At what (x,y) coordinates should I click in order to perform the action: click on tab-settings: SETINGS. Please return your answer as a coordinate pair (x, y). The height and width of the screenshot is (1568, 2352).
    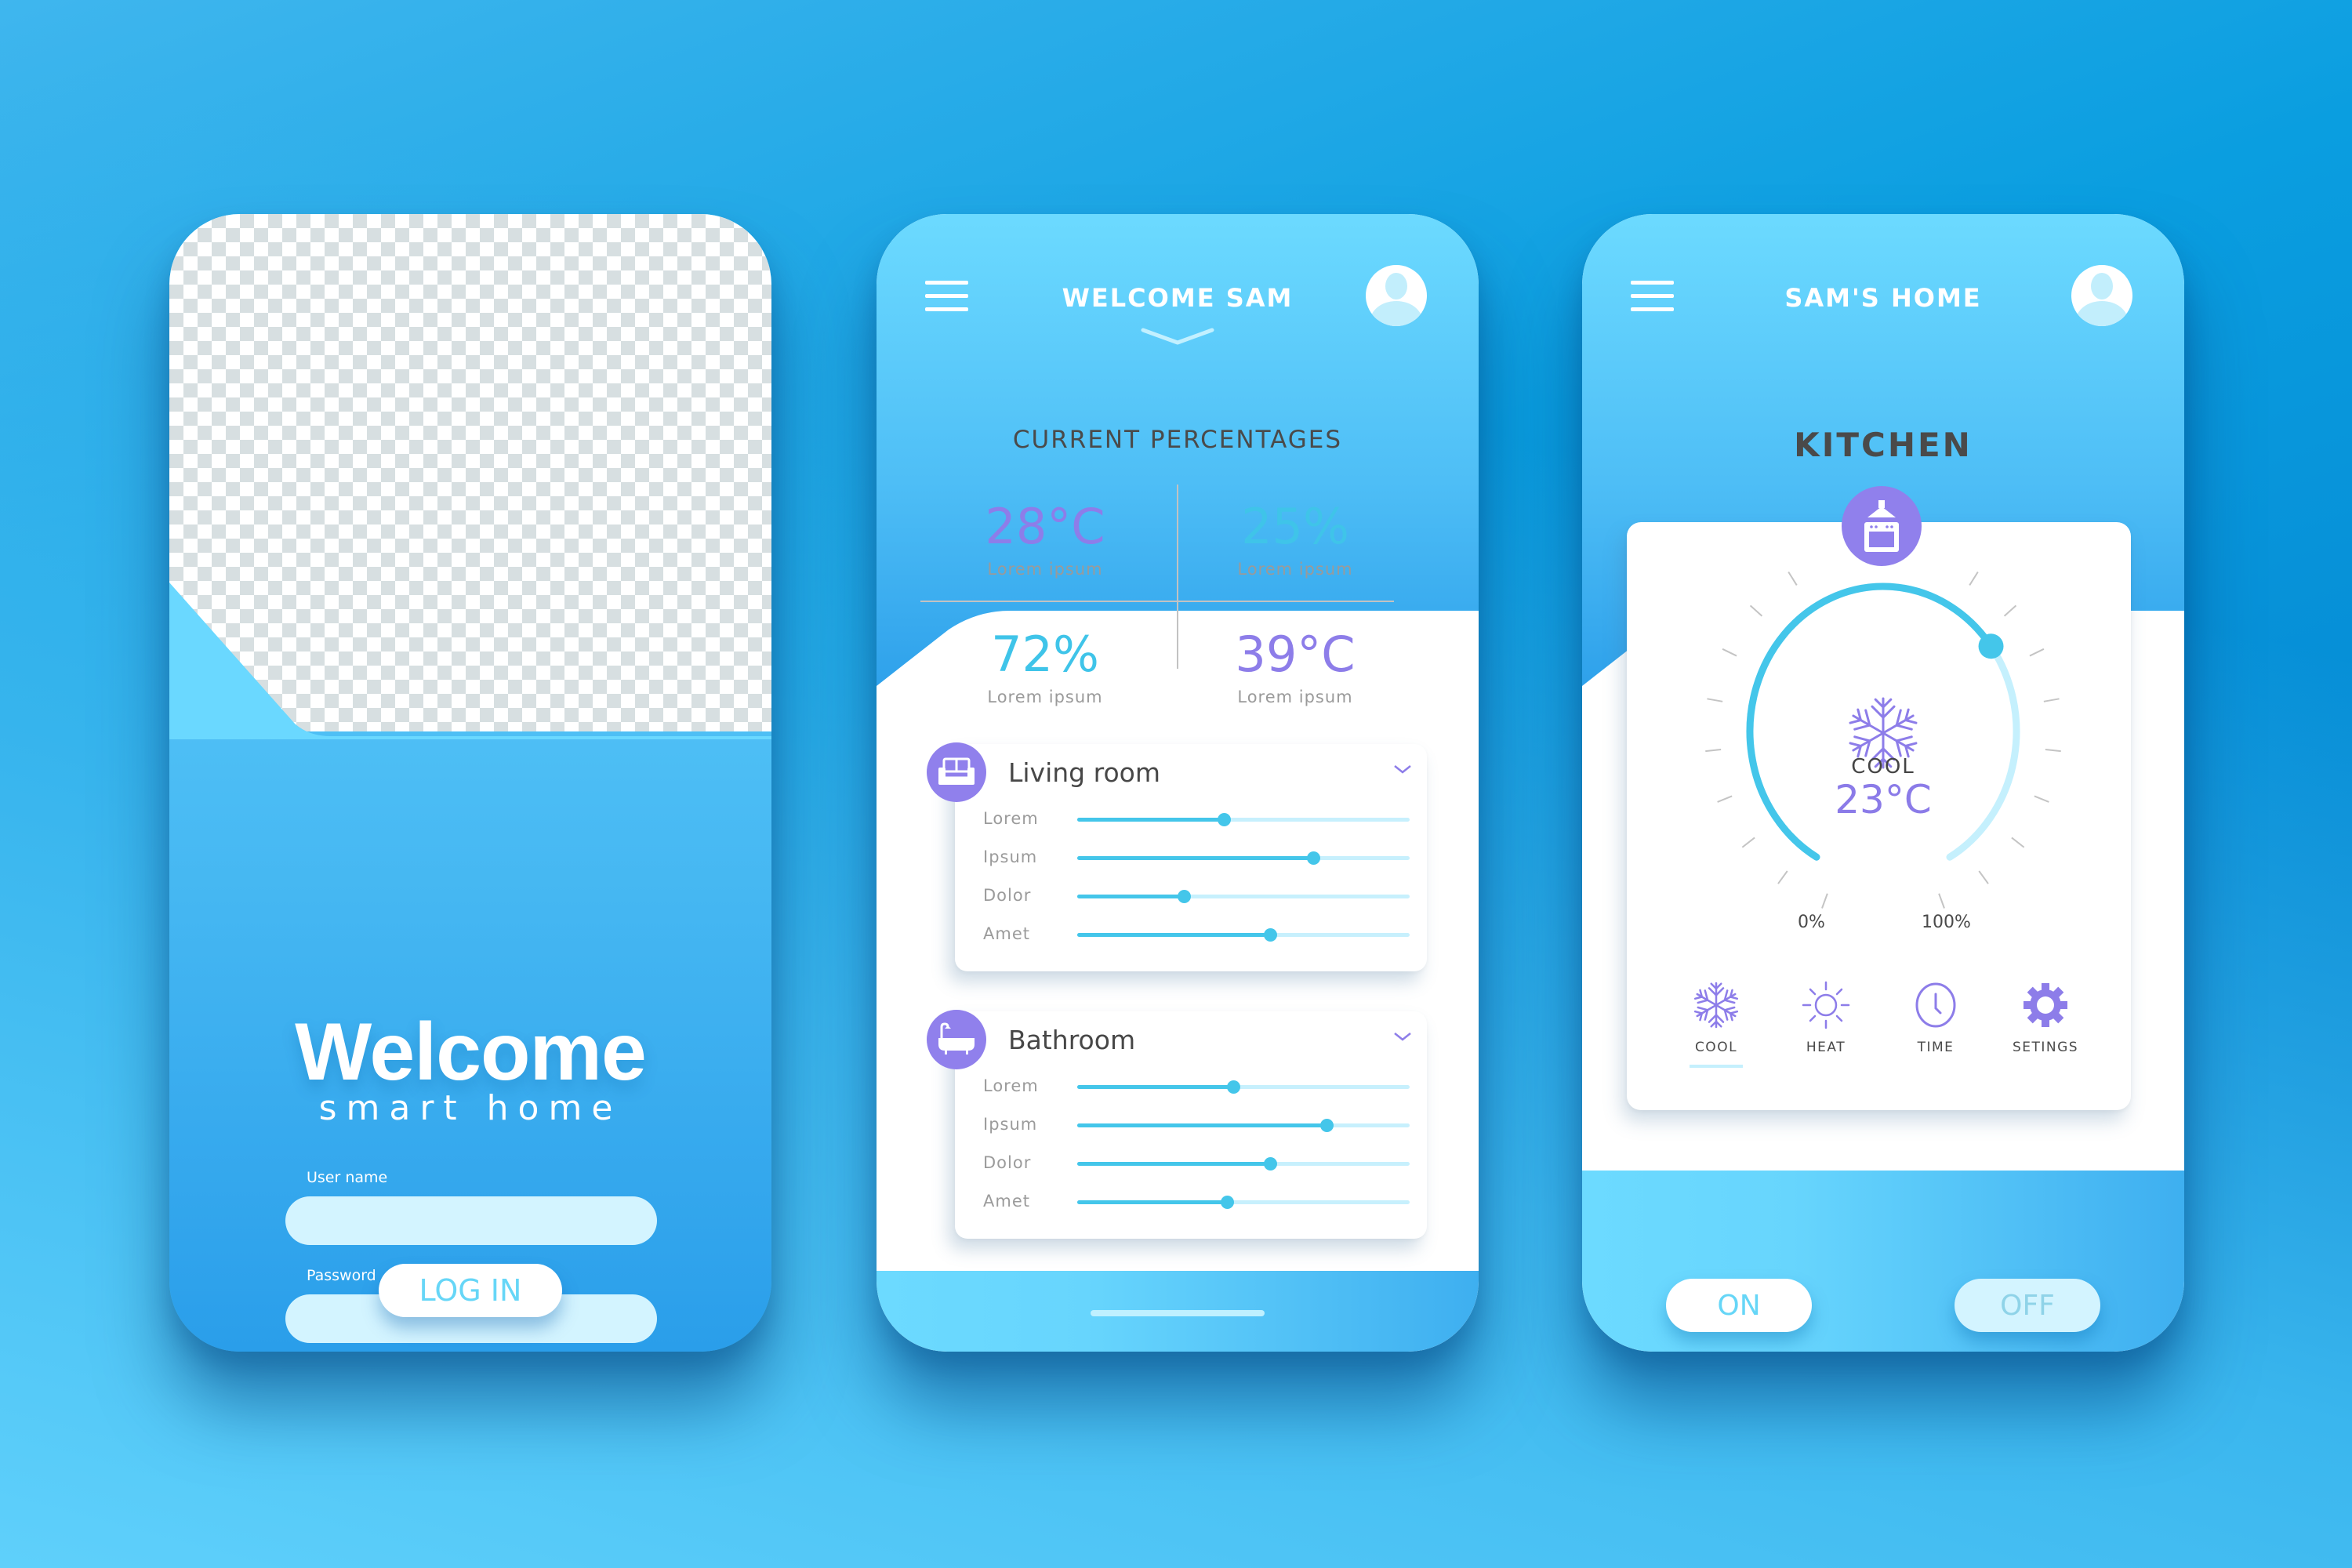
    Looking at the image, I should click on (2045, 1017).